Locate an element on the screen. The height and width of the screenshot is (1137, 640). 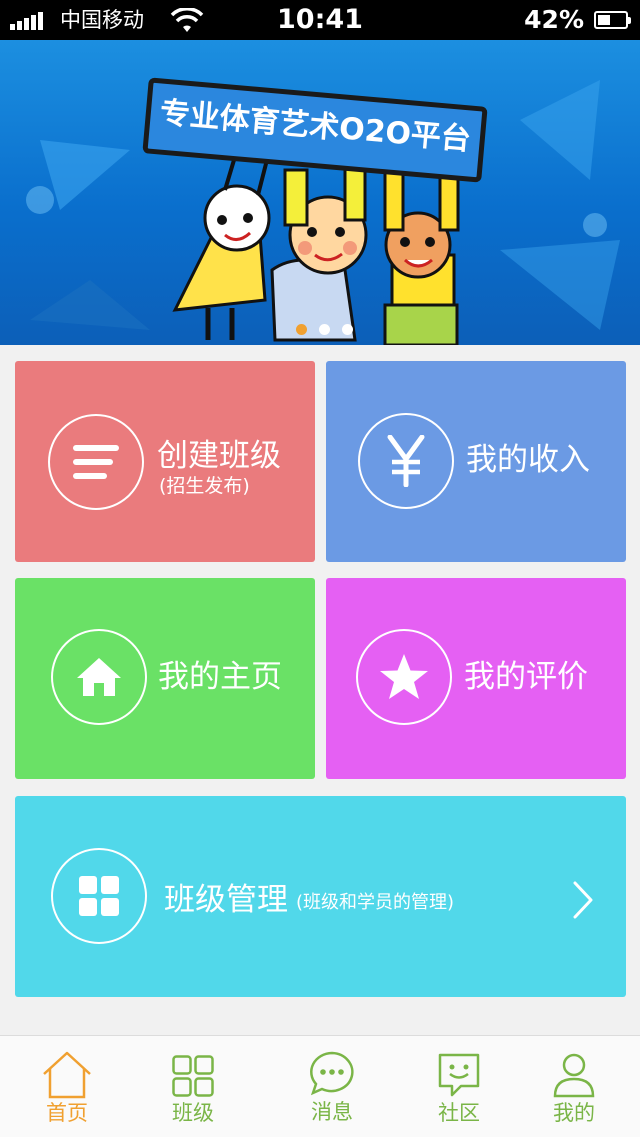
grid-outline-icon is located at coordinates (193, 1076).